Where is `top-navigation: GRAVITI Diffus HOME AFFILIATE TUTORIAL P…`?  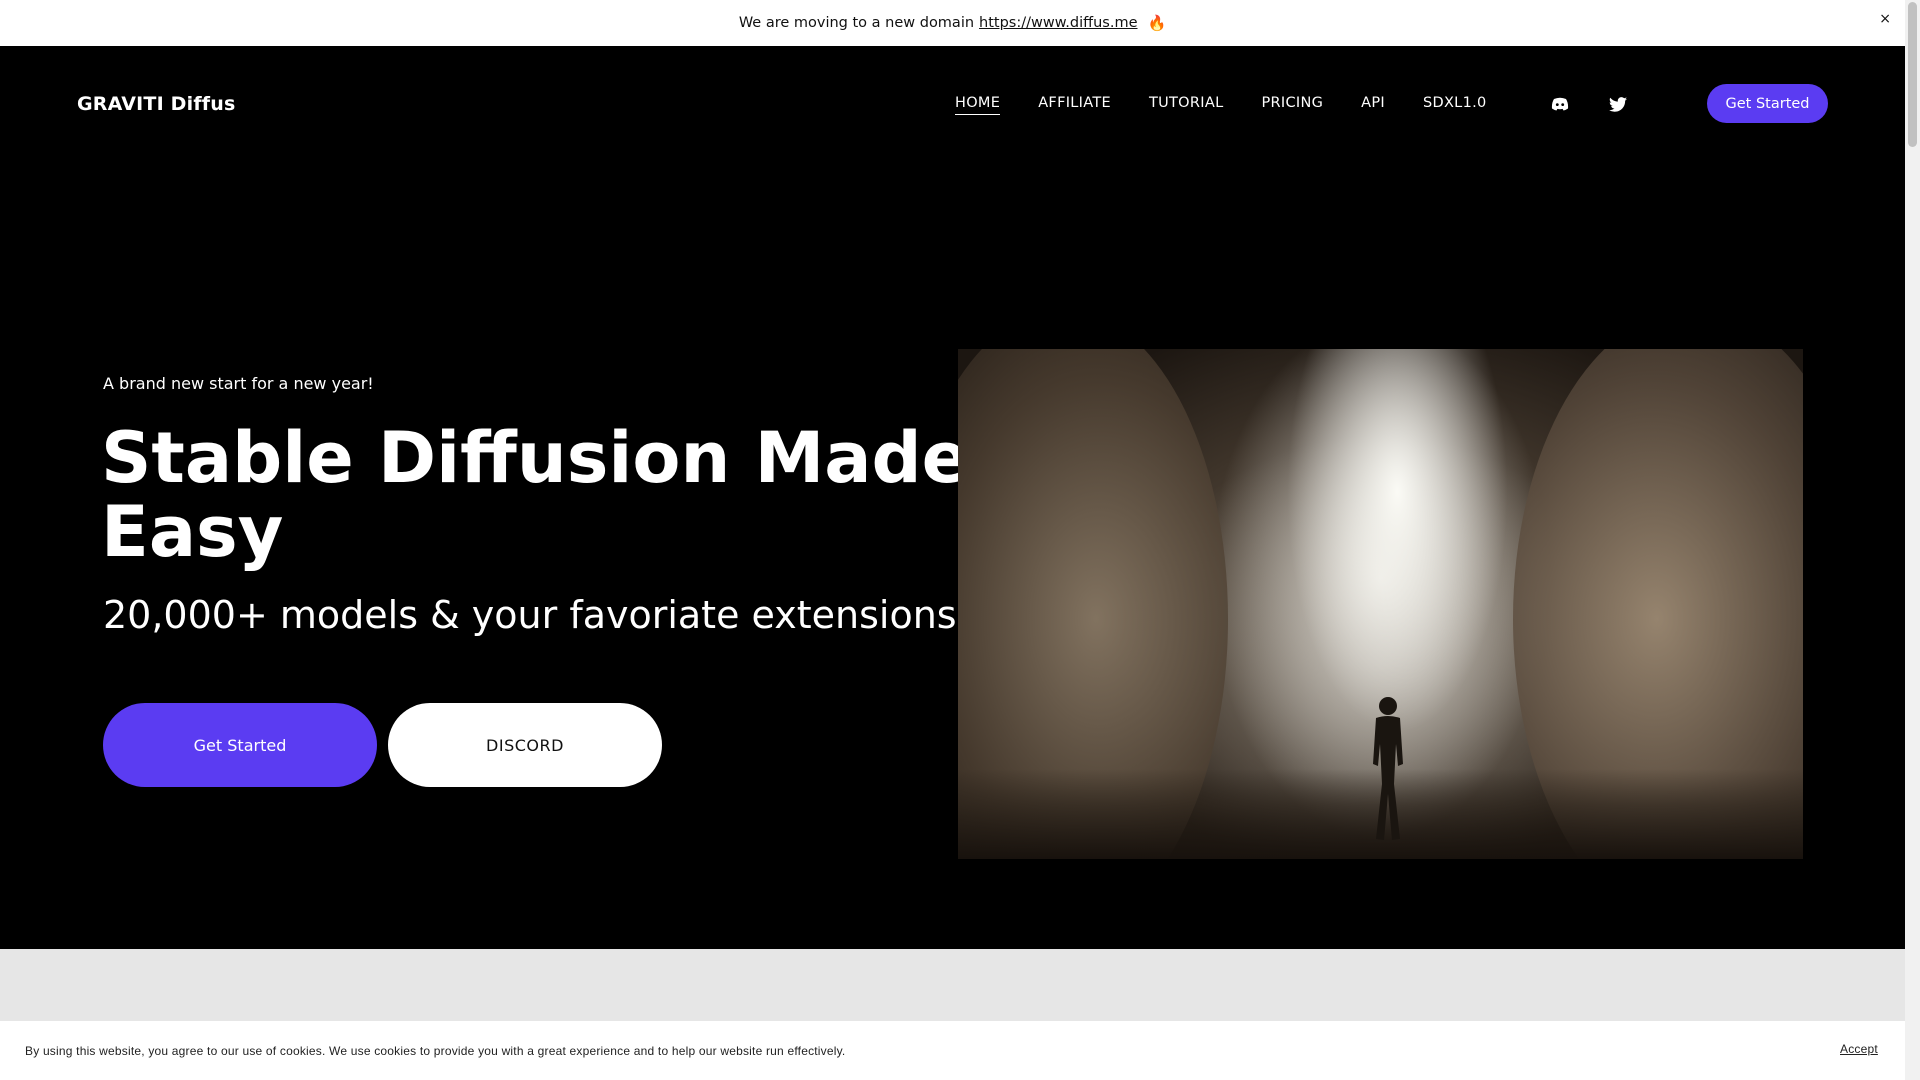
top-navigation: GRAVITI Diffus HOME AFFILIATE TUTORIAL P… is located at coordinates (952, 103).